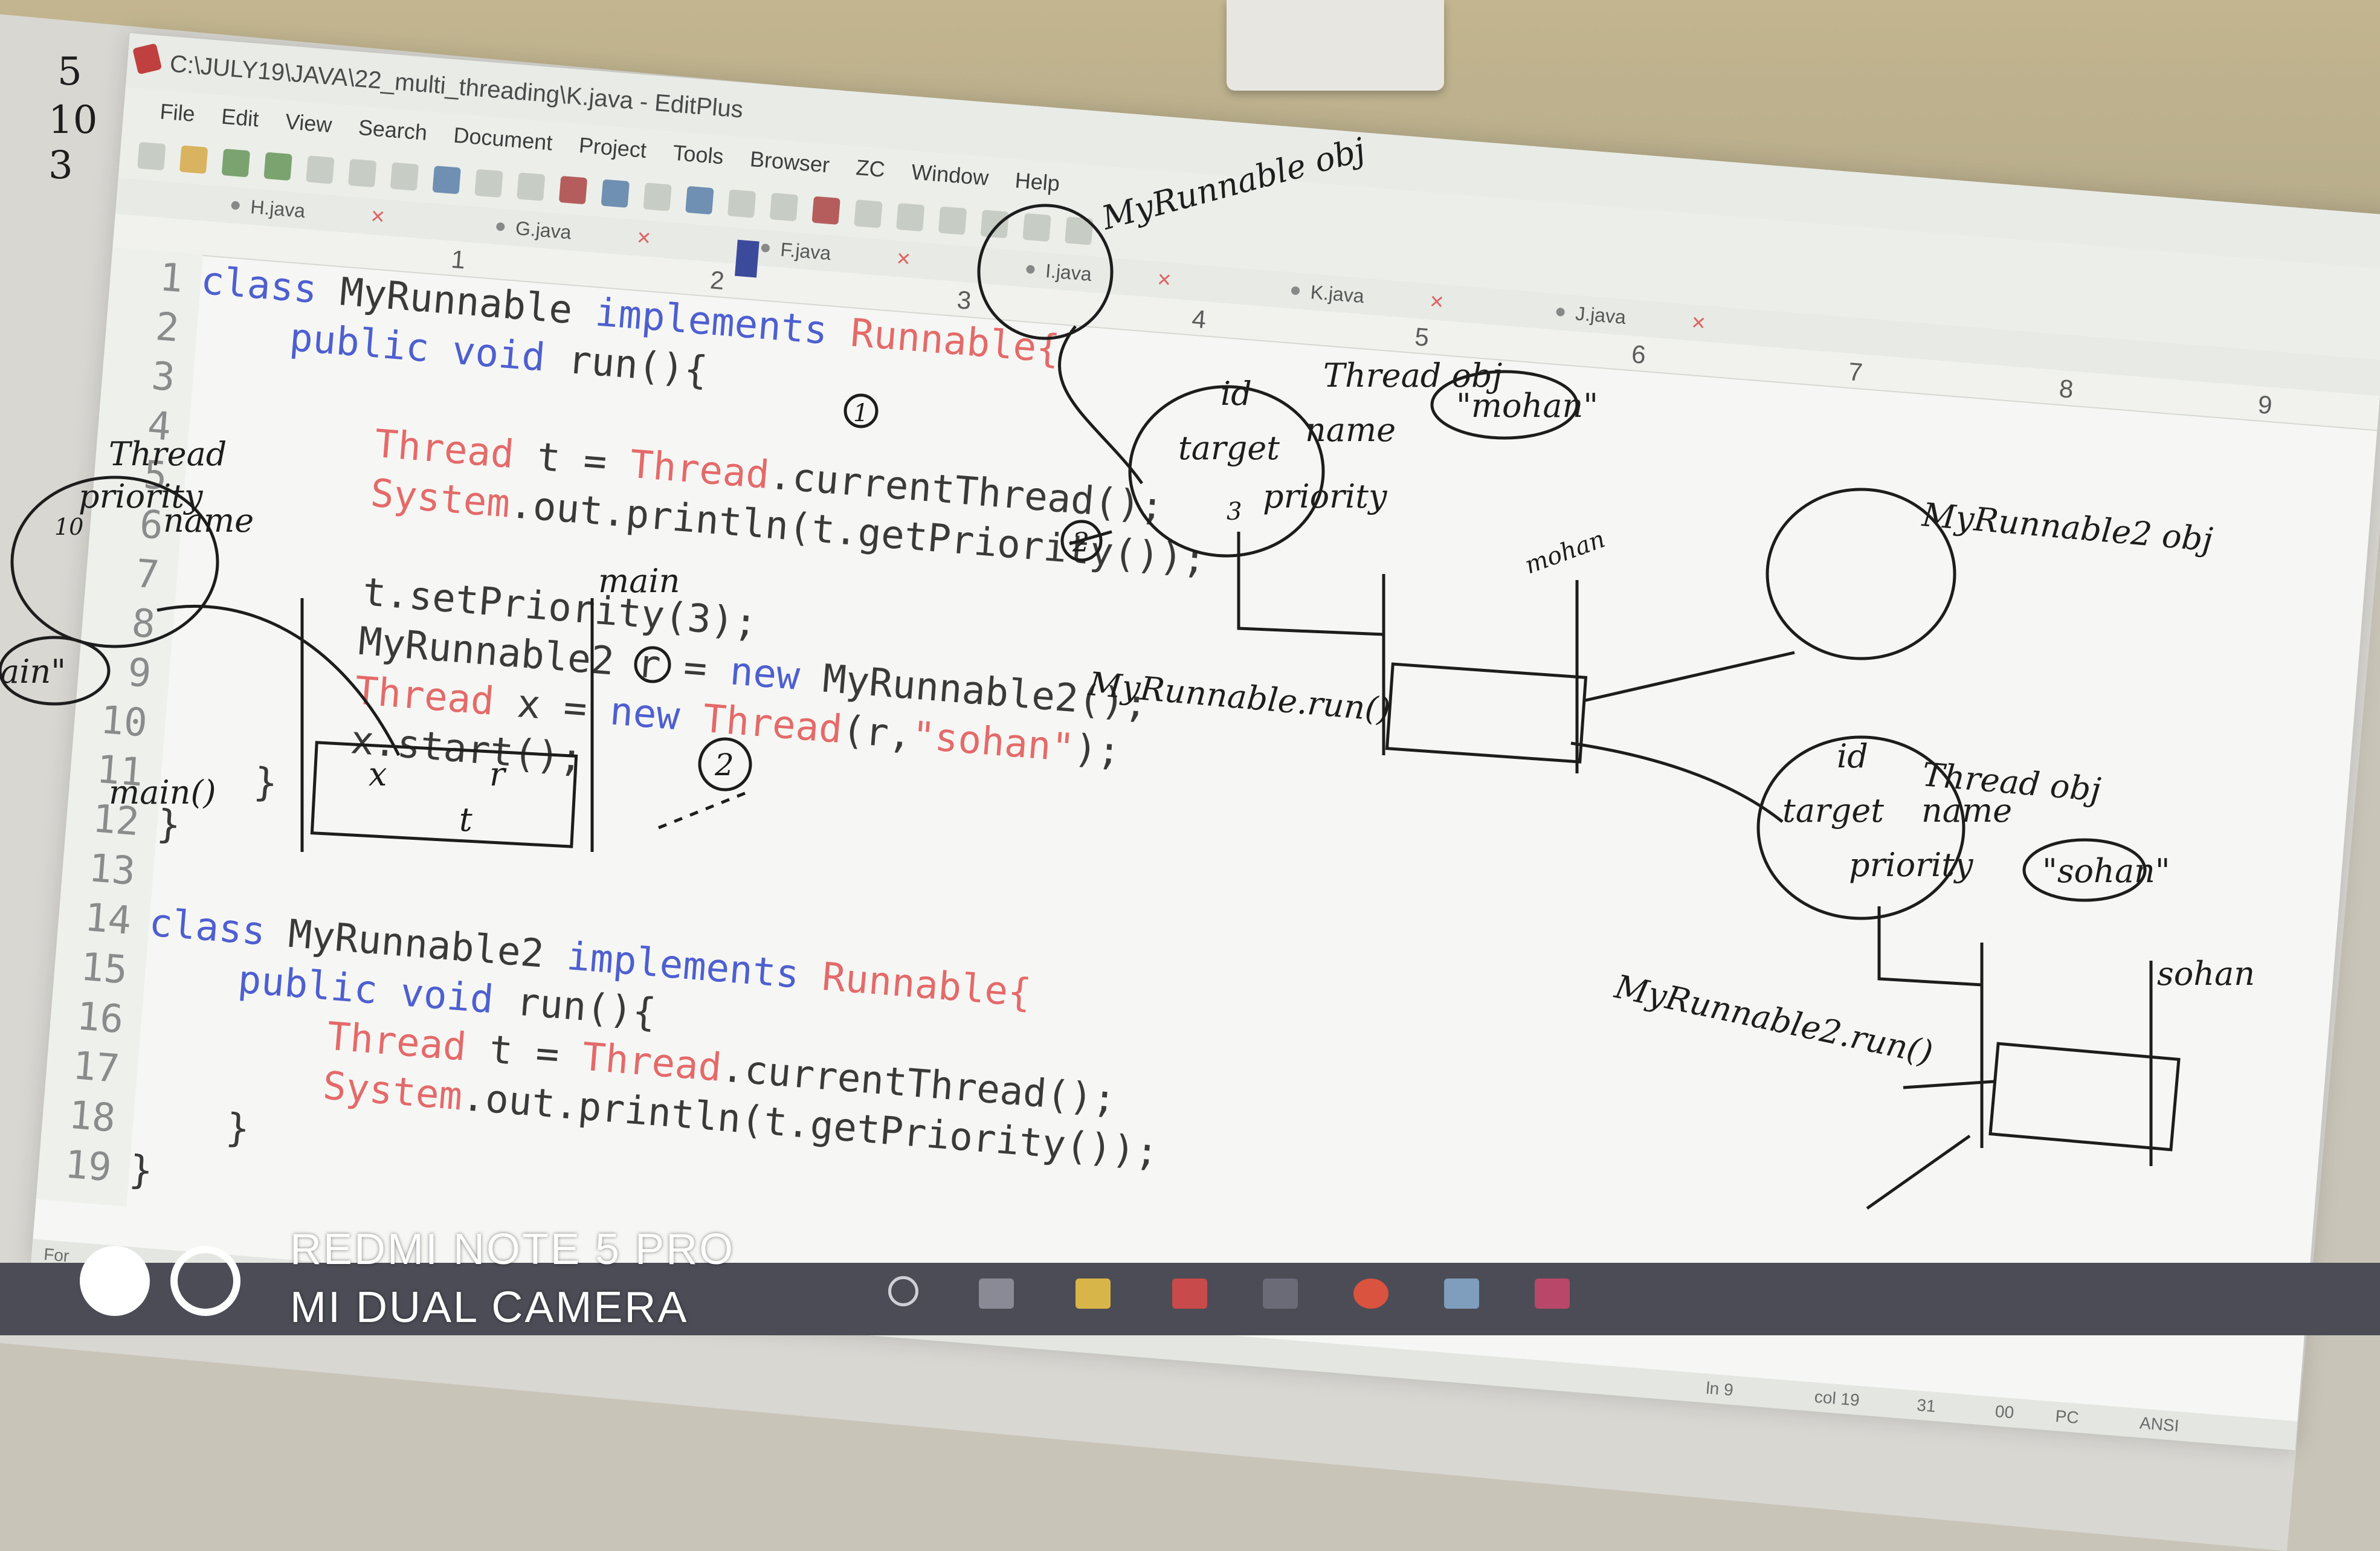 The width and height of the screenshot is (2380, 1551). I want to click on note-circle-2-top: 2, so click(1080, 542).